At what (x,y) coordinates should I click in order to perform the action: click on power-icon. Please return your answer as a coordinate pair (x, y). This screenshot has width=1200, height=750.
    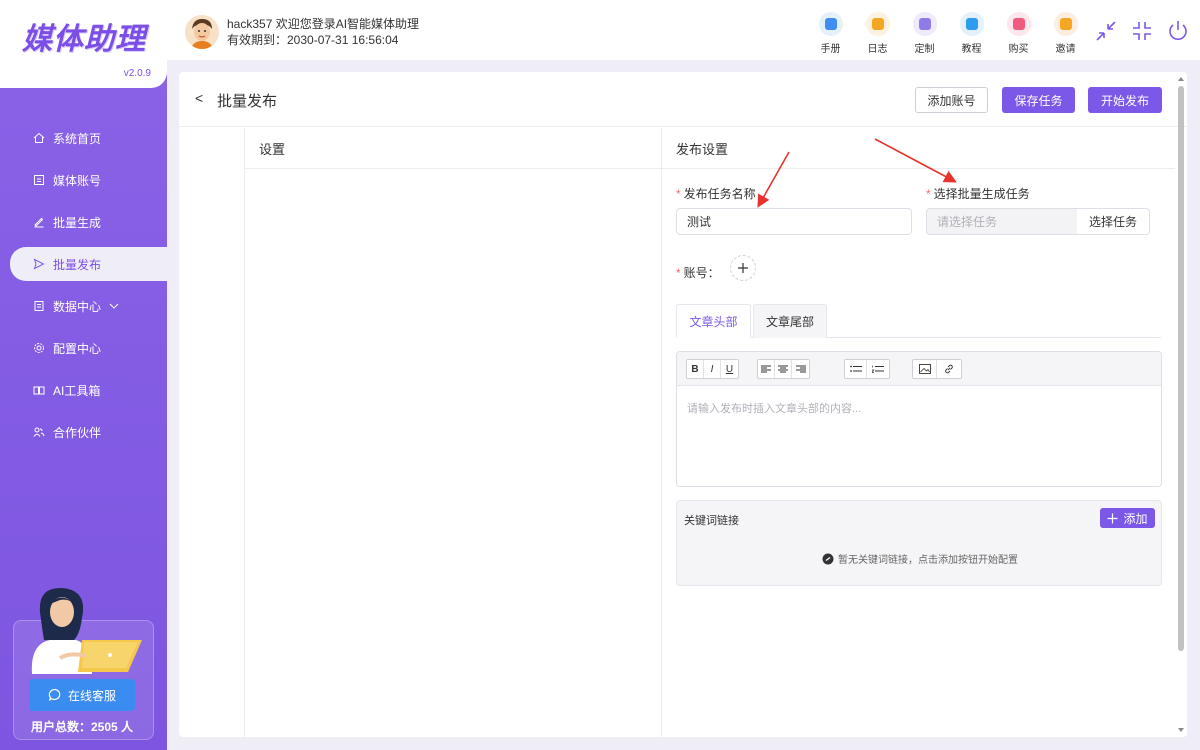
    Looking at the image, I should click on (1178, 31).